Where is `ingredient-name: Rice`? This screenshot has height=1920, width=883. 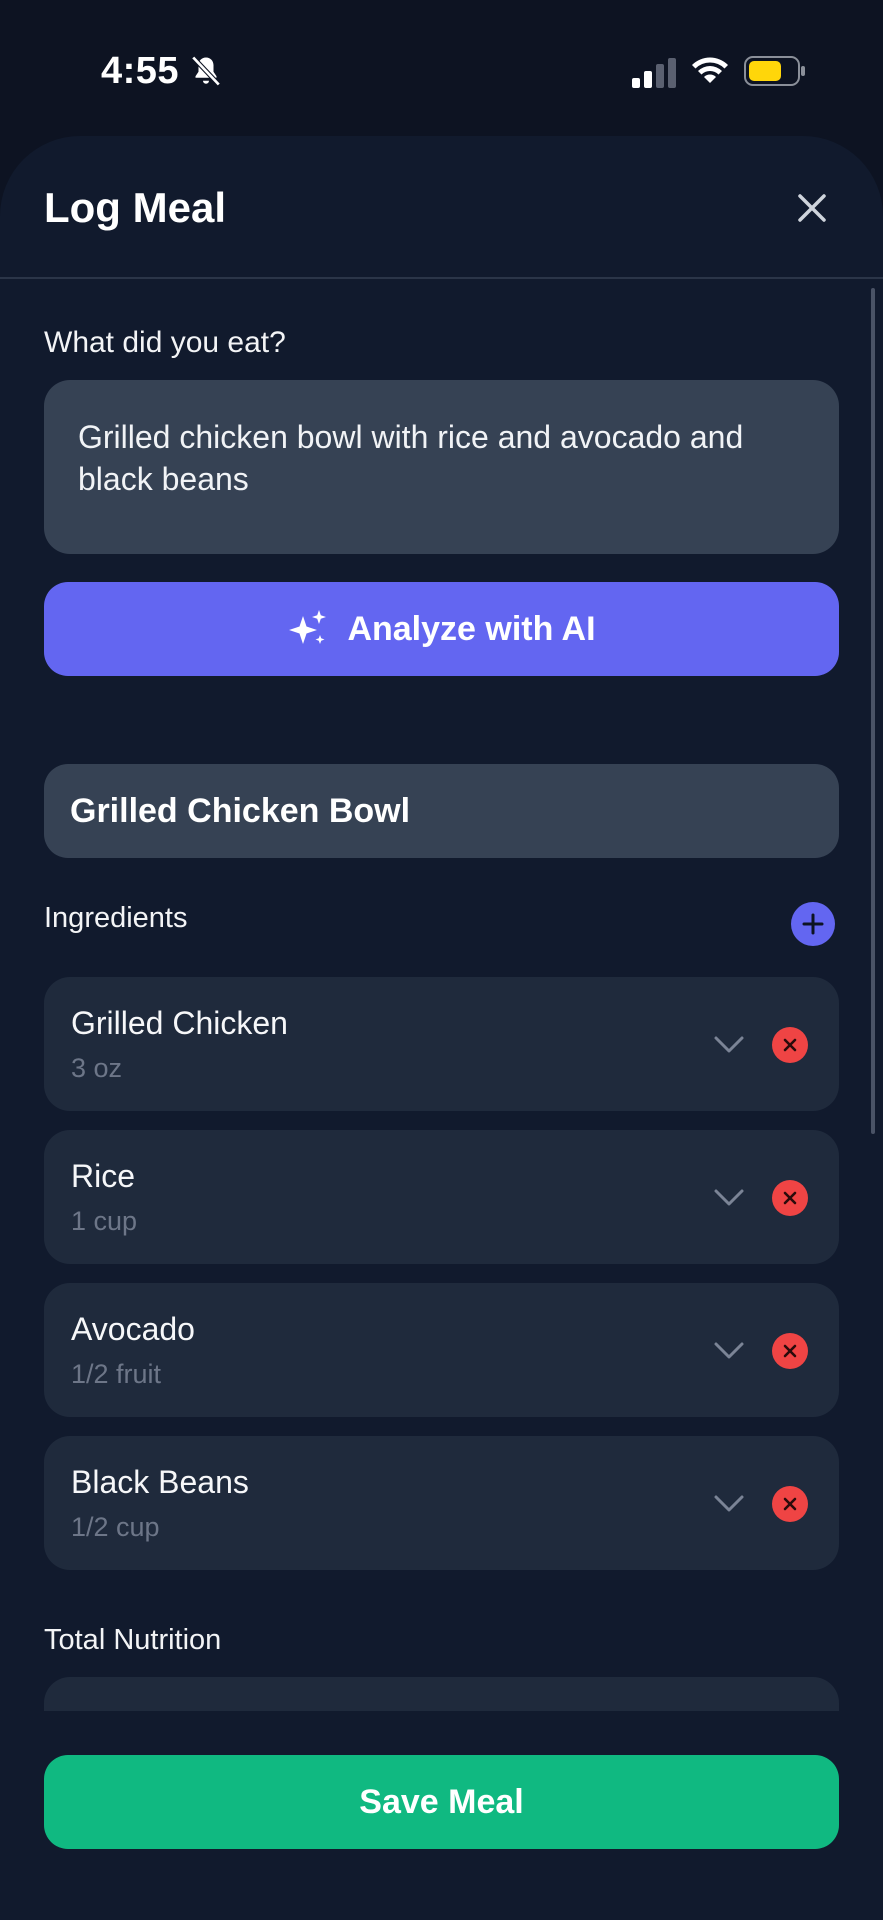 ingredient-name: Rice is located at coordinates (103, 1176).